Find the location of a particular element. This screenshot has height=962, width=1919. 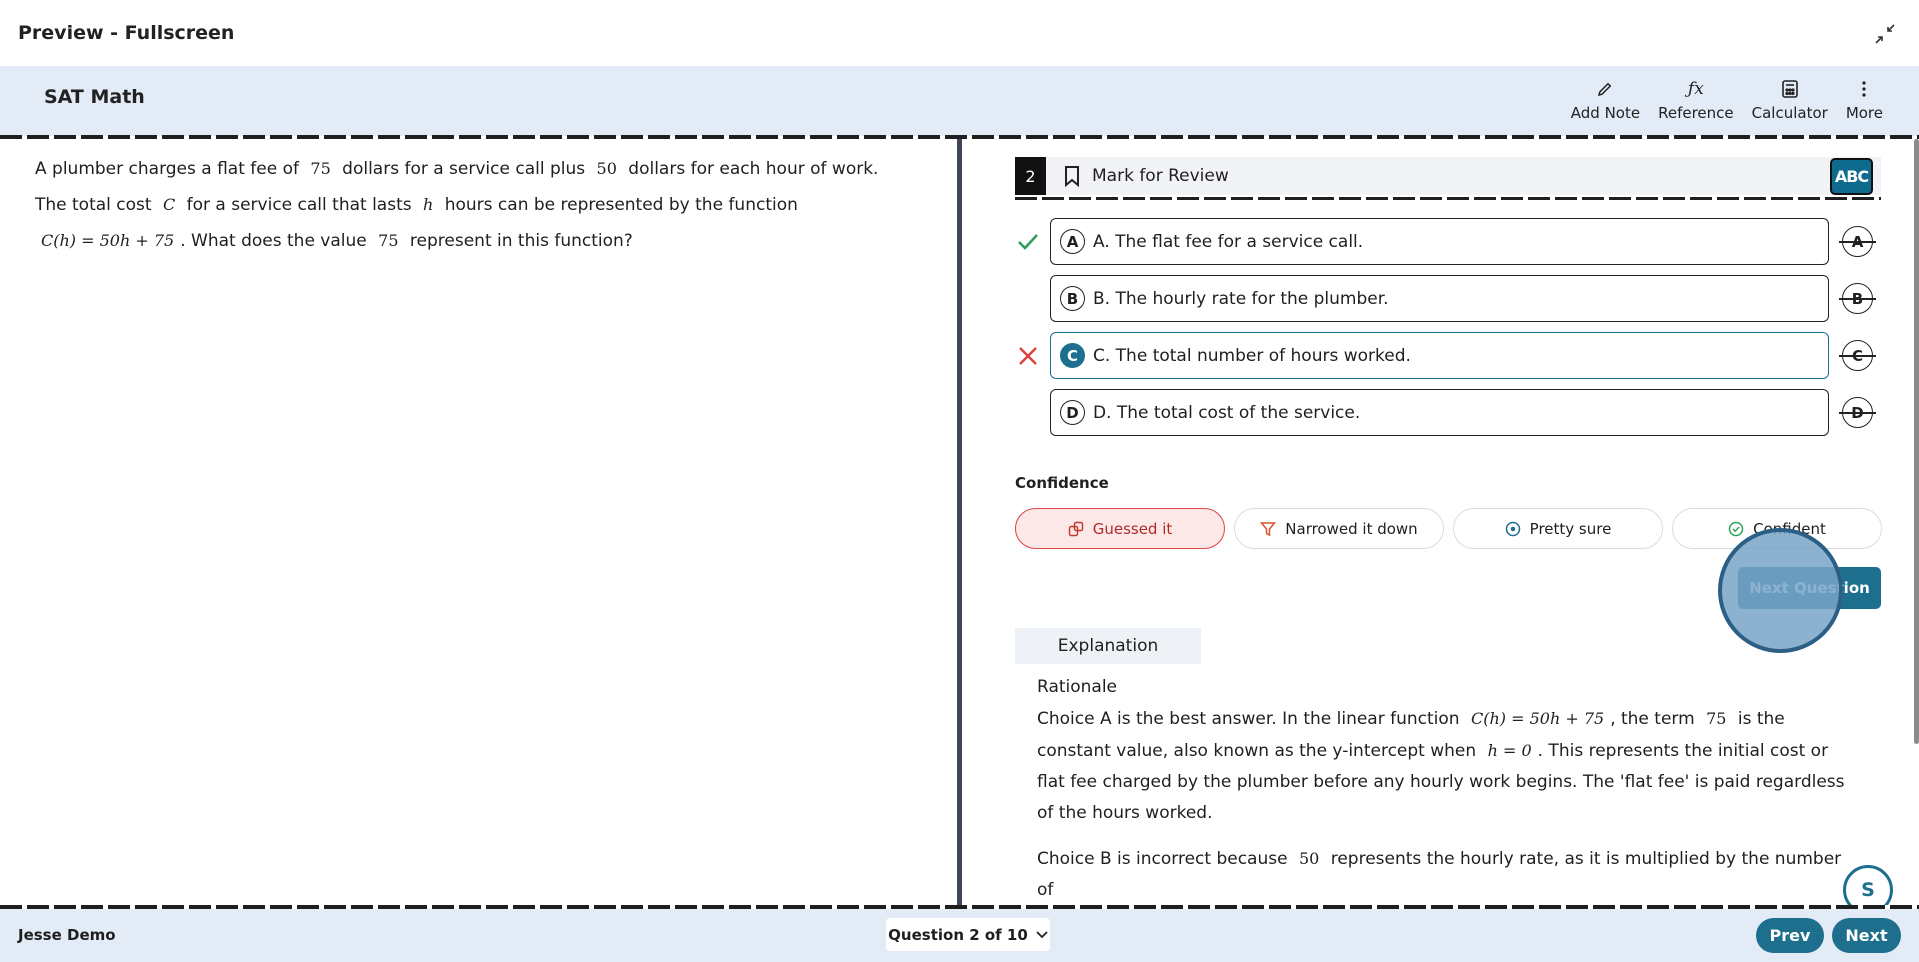

subject-title: SAT Math is located at coordinates (94, 97).